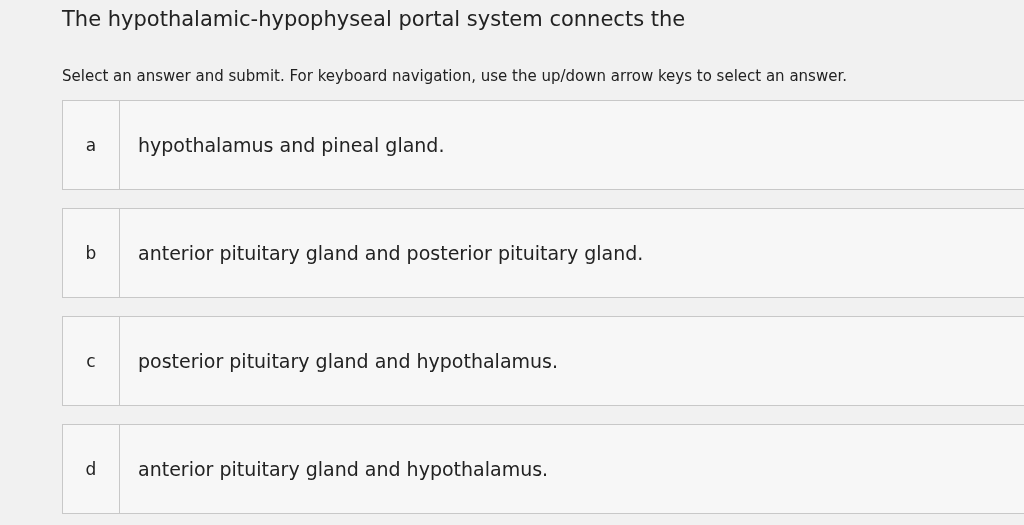 Image resolution: width=1024 pixels, height=525 pixels. I want to click on option-text: anterior pituitary gland and posterior pituitary gland., so click(390, 253).